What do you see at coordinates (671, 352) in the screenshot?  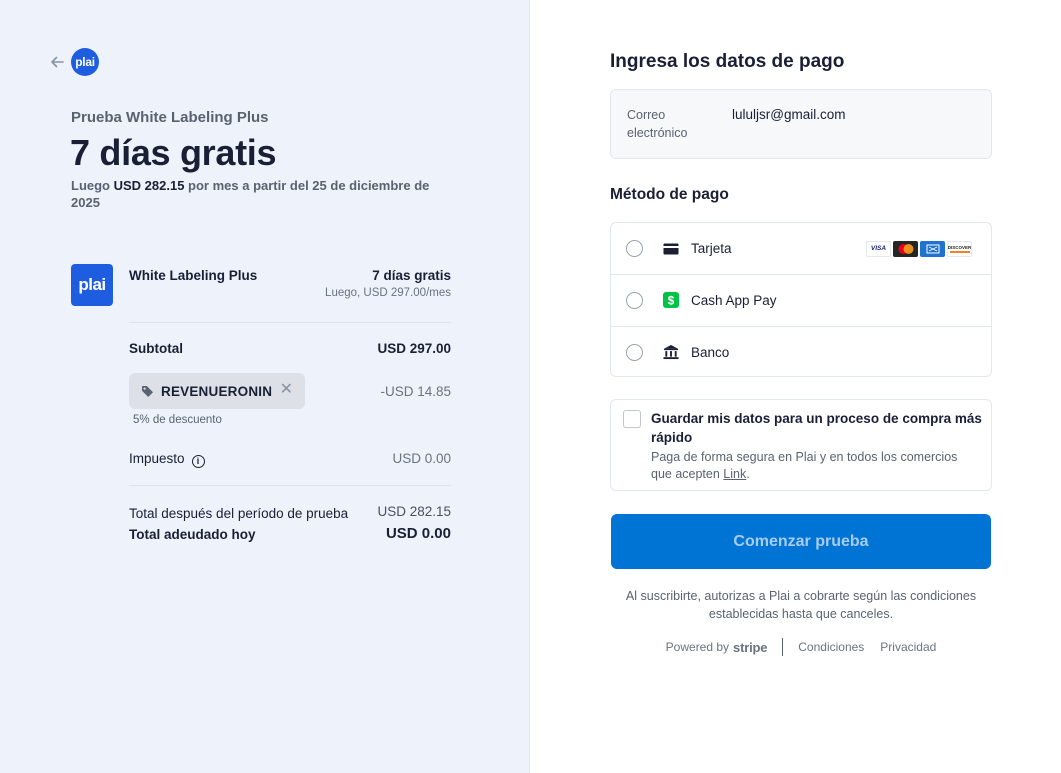 I see `bank-icon` at bounding box center [671, 352].